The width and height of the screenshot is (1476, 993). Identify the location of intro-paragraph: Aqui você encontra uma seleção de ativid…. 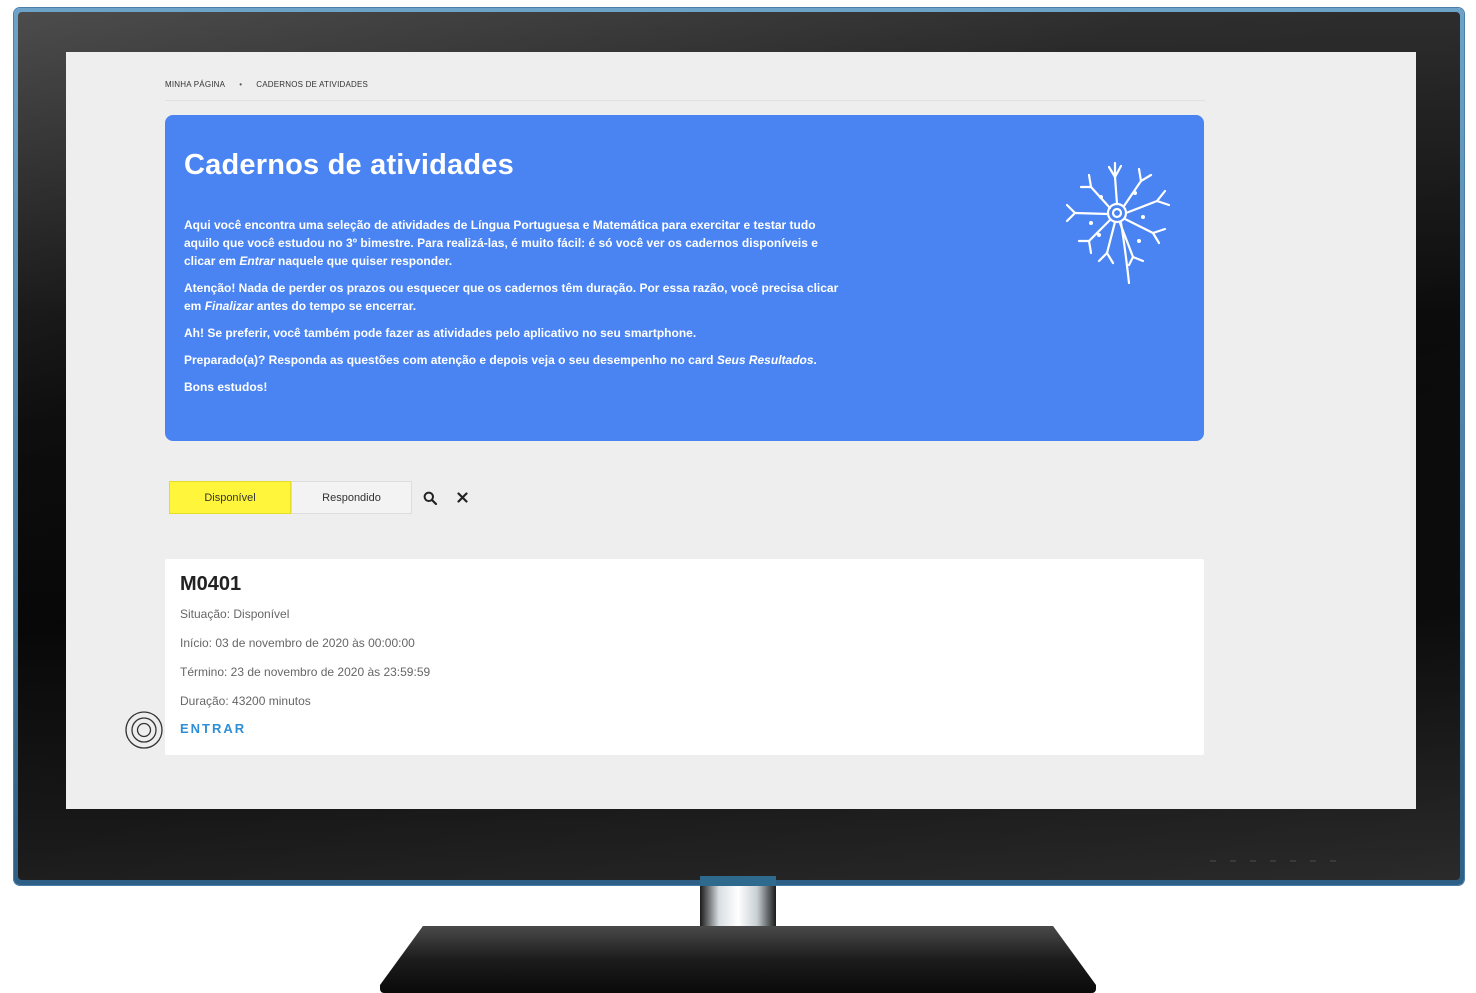
(501, 243).